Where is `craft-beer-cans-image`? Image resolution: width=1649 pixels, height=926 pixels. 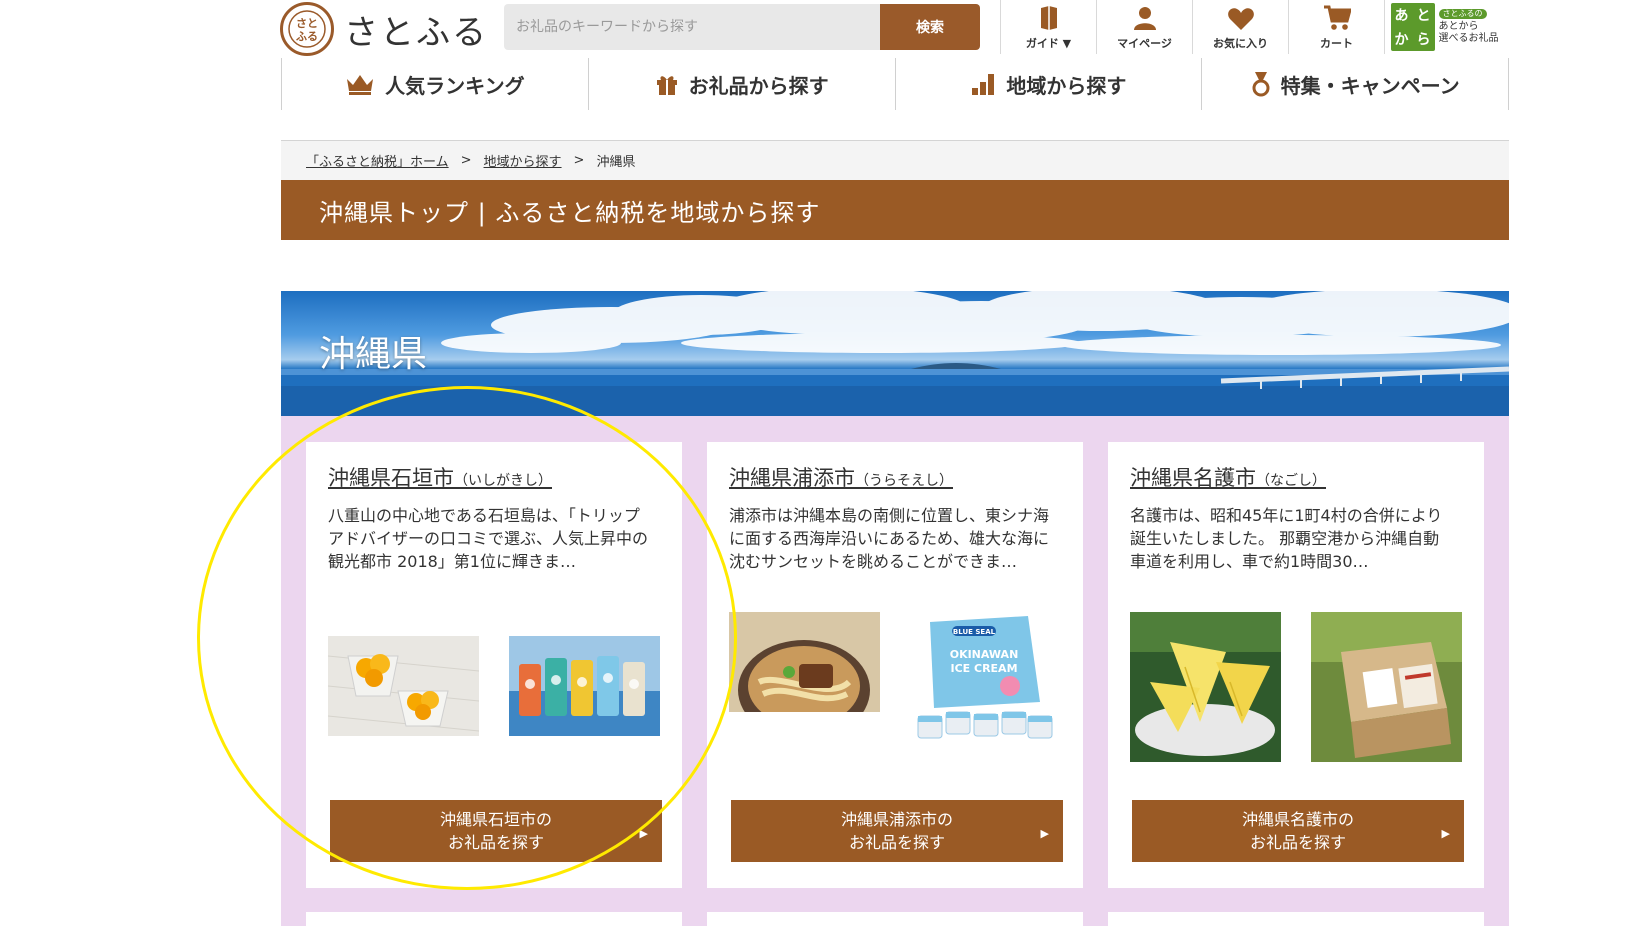
craft-beer-cans-image is located at coordinates (584, 686).